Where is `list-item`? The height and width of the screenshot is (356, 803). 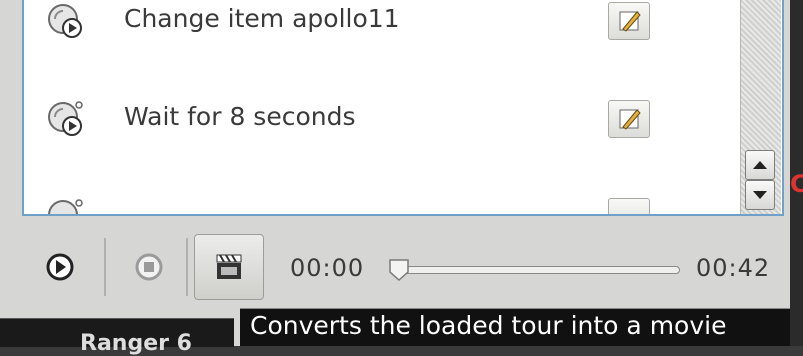
list-item is located at coordinates (384, 200).